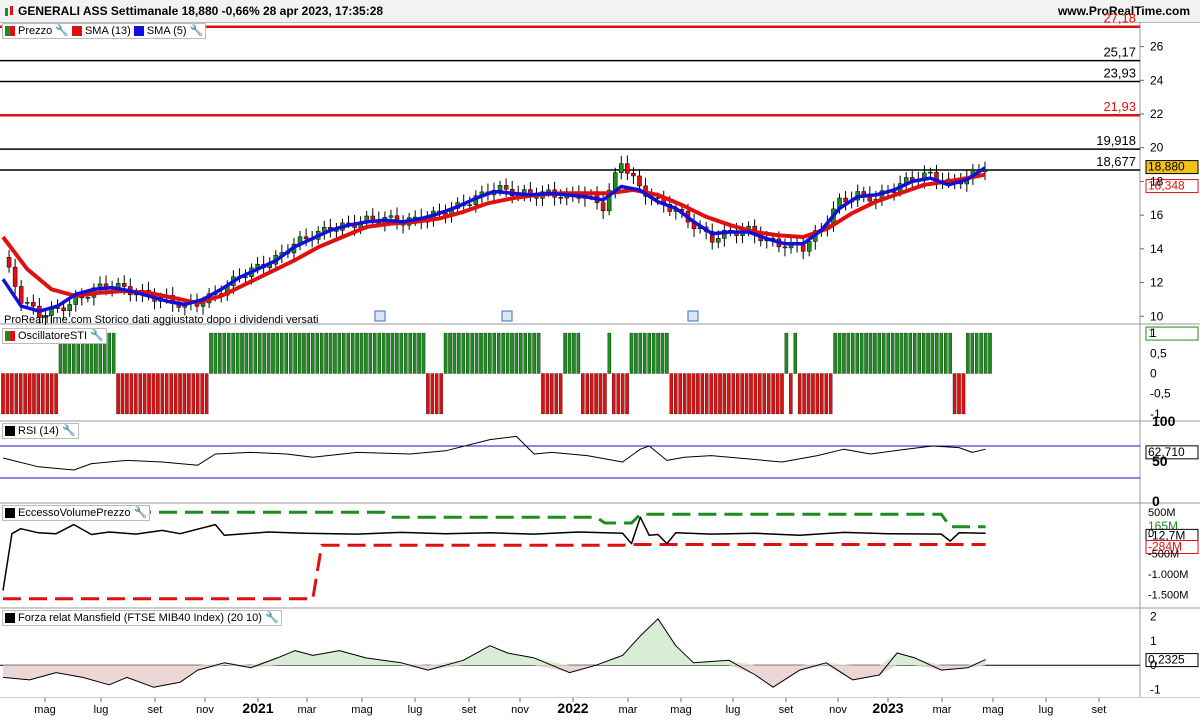 The width and height of the screenshot is (1200, 720). What do you see at coordinates (40, 431) in the screenshot?
I see `rsi-legend: RSI (14) 🔧` at bounding box center [40, 431].